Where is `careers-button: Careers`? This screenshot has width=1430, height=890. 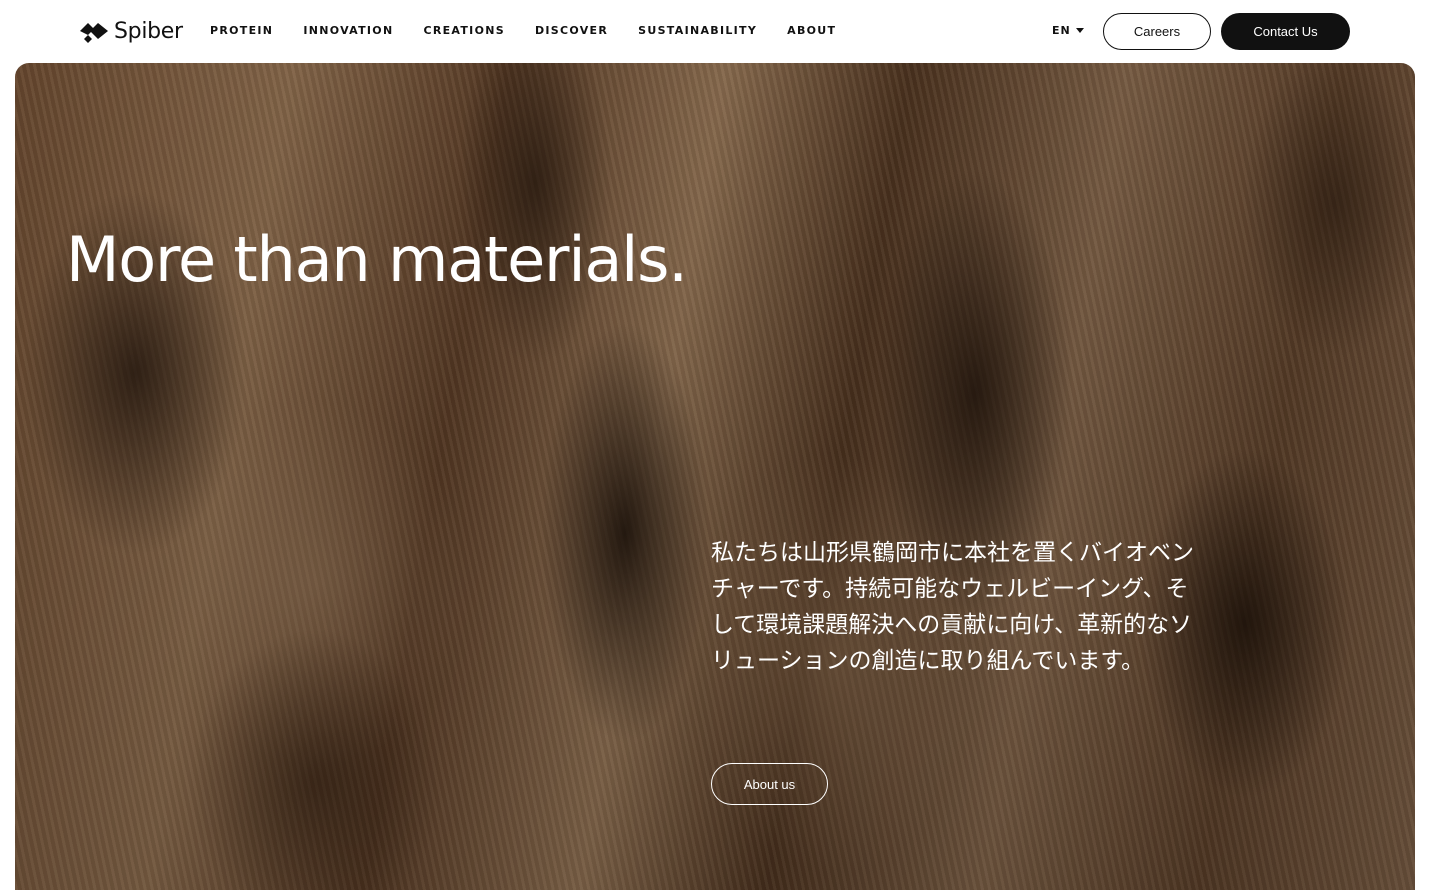
careers-button: Careers is located at coordinates (1157, 31).